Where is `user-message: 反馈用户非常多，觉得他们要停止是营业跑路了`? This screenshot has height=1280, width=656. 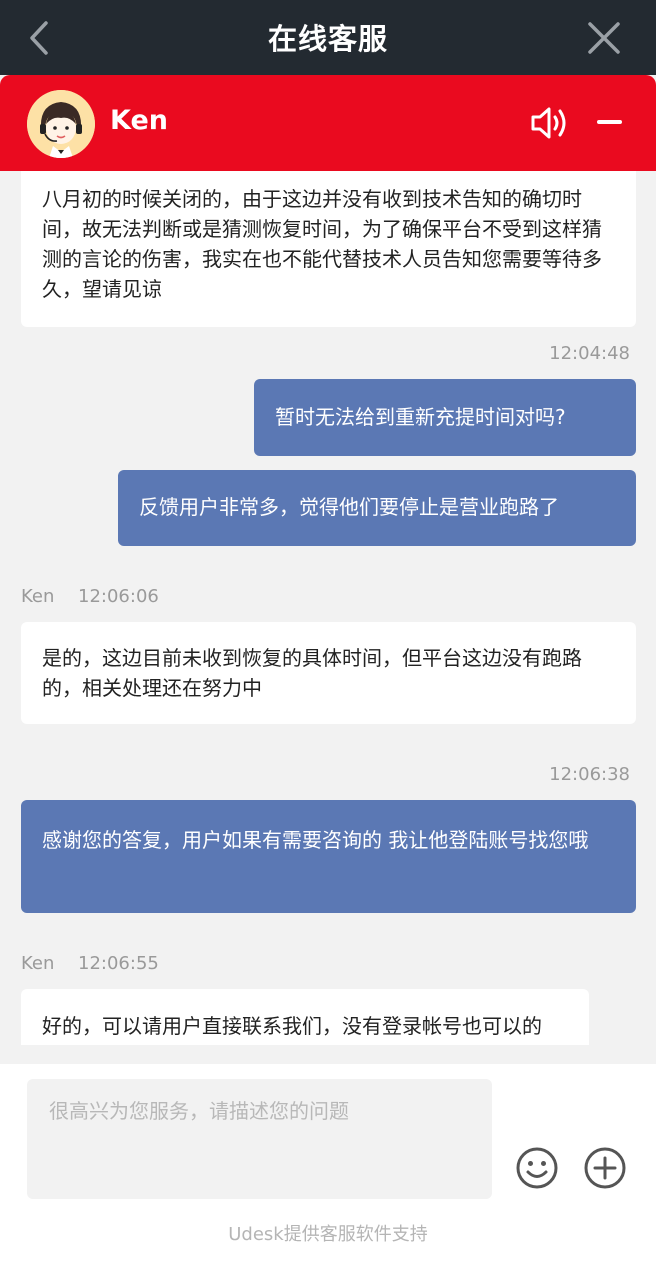
user-message: 反馈用户非常多，觉得他们要停止是营业跑路了 is located at coordinates (377, 508).